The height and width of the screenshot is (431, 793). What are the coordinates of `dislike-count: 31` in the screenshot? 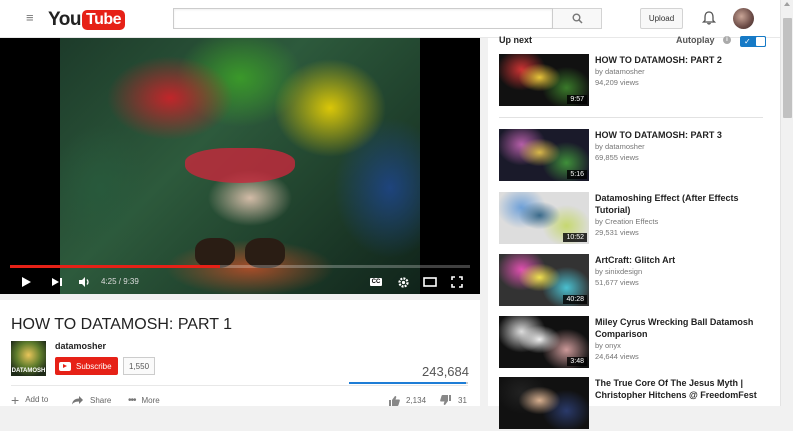 It's located at (462, 400).